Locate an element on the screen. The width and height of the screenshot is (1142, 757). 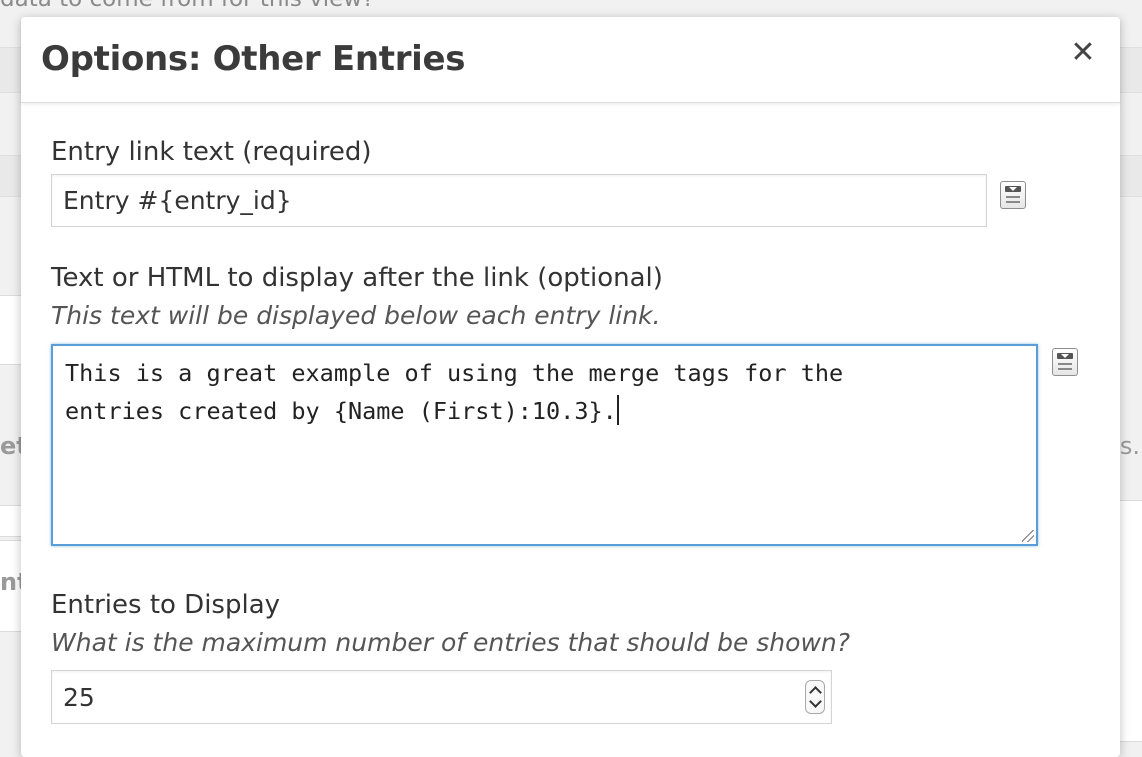
close-icon: ✕ is located at coordinates (1083, 52).